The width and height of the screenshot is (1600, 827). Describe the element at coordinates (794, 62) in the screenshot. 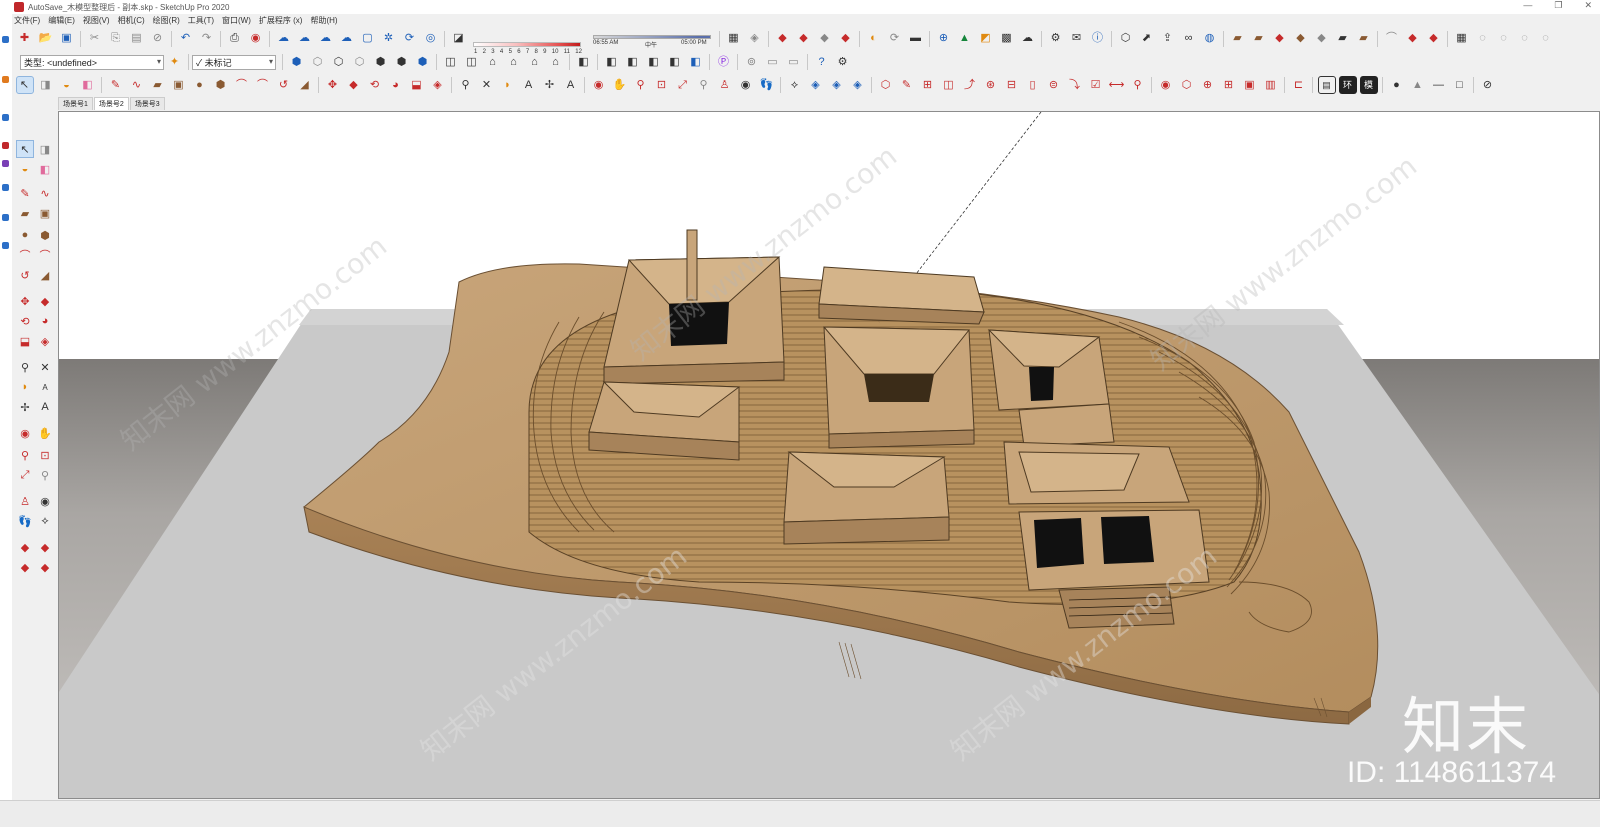

I see `section-cut-icon: ▭` at that location.